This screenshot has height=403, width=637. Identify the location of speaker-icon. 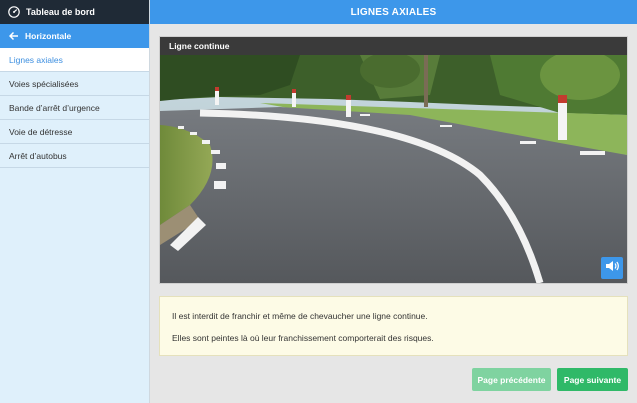
(612, 268).